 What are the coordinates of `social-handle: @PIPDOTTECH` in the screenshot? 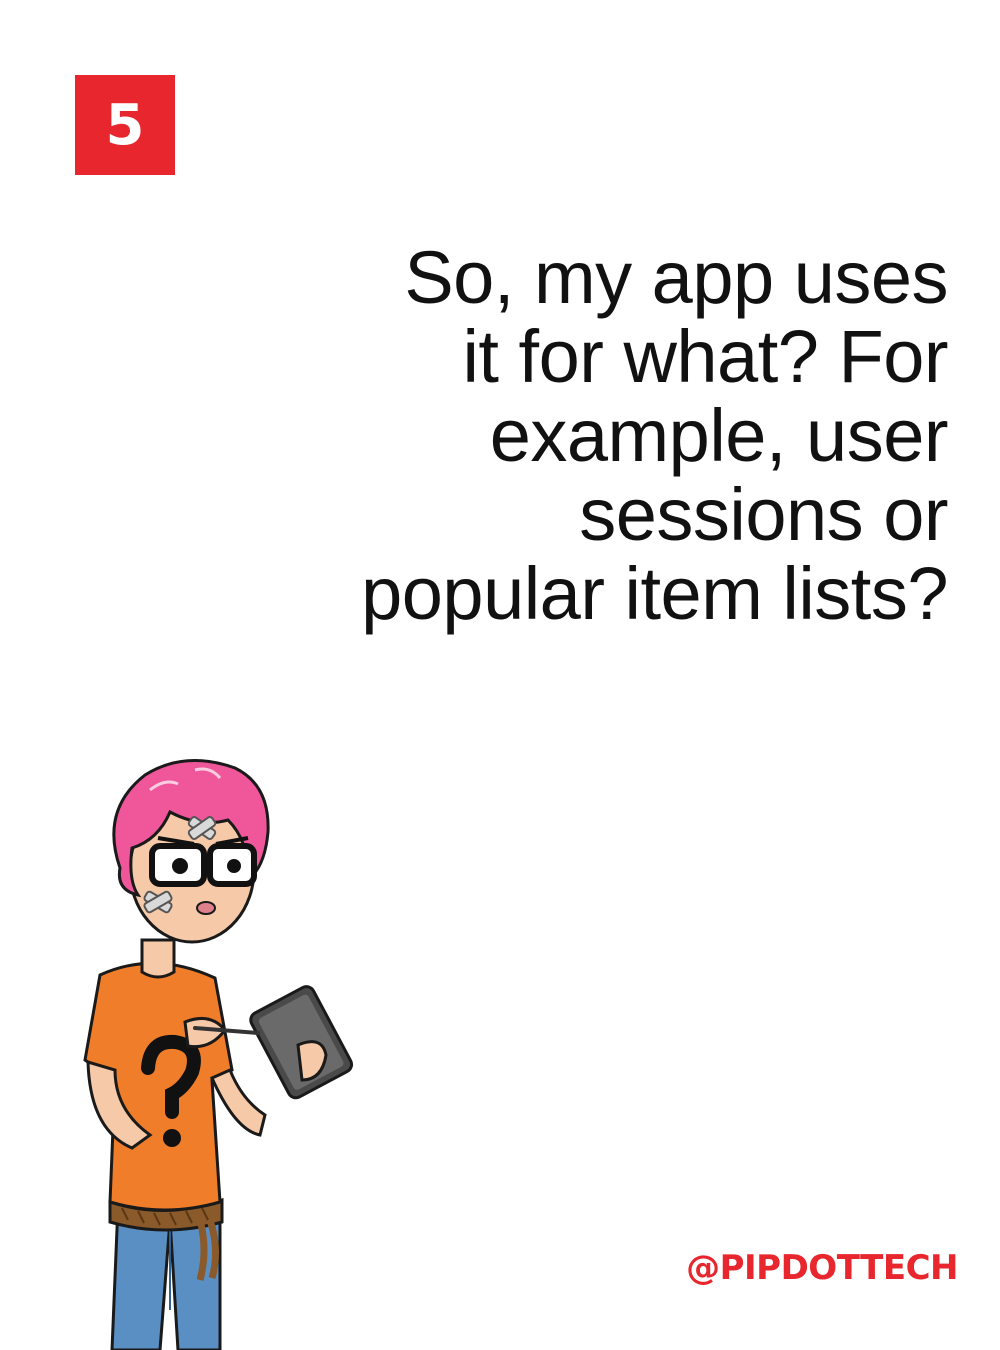 It's located at (822, 1268).